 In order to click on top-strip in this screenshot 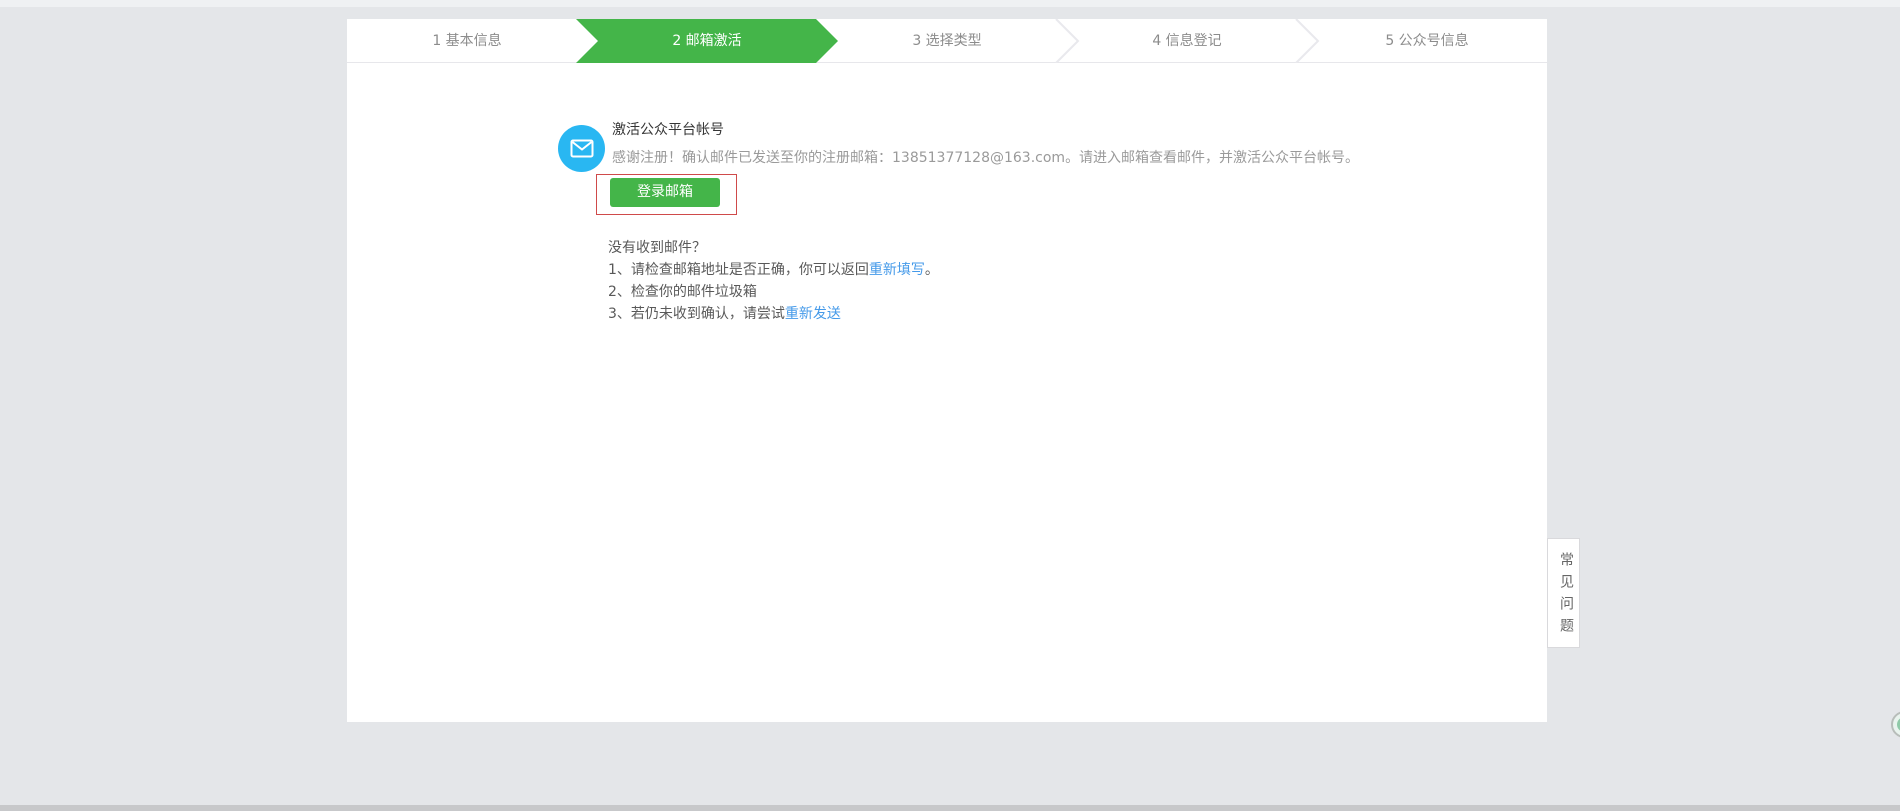, I will do `click(950, 3)`.